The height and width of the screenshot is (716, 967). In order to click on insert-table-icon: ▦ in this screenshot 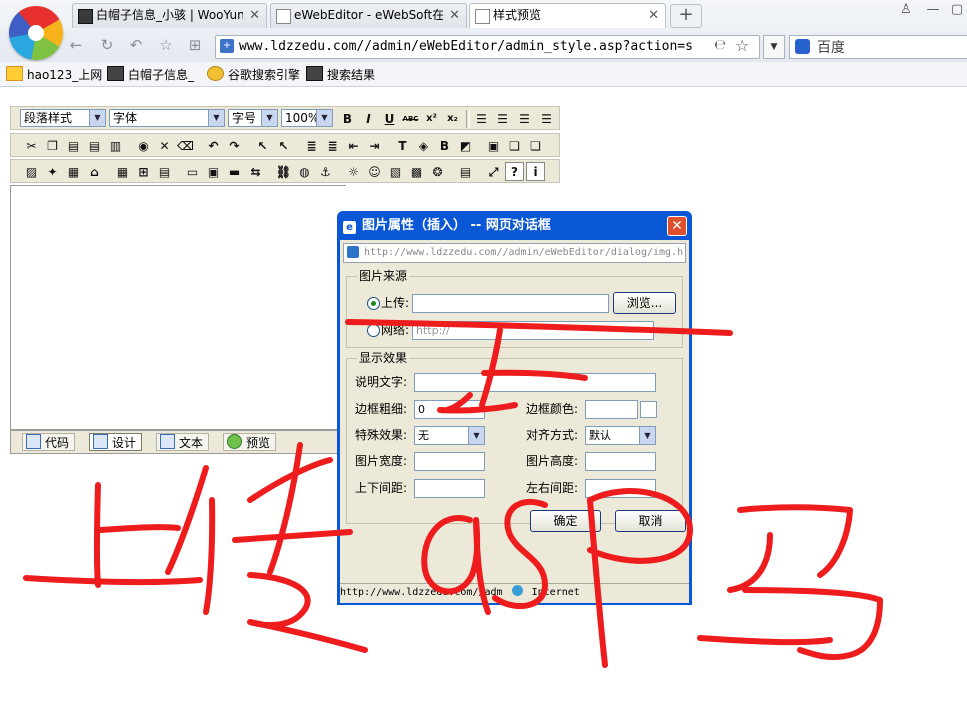, I will do `click(122, 171)`.